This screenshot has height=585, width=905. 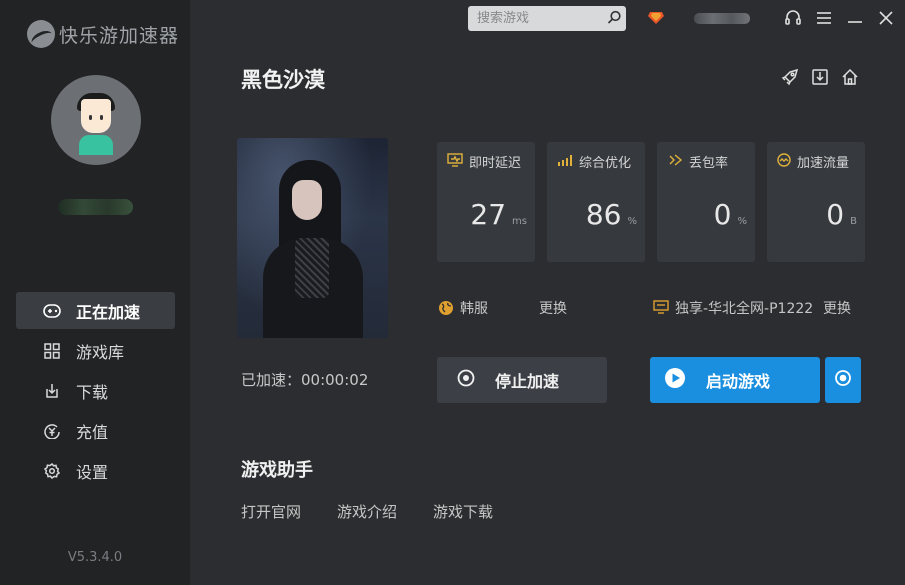 I want to click on nav-item-recharge: 充值, so click(x=95, y=430).